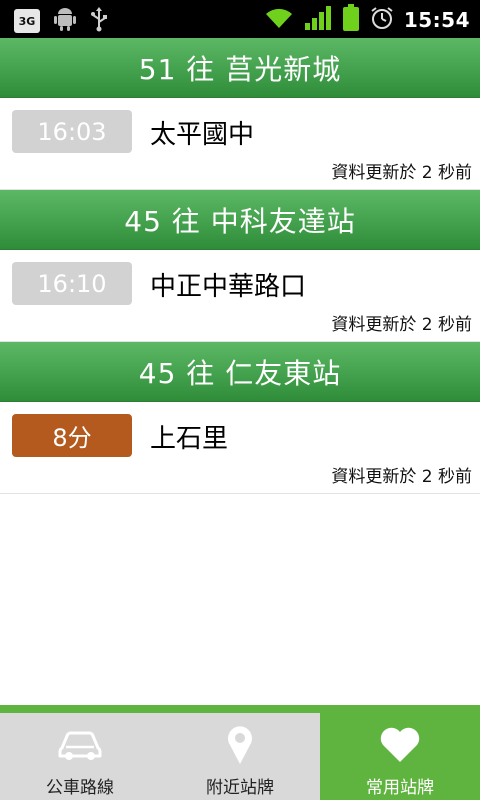  I want to click on status-clock: 15:54, so click(436, 20).